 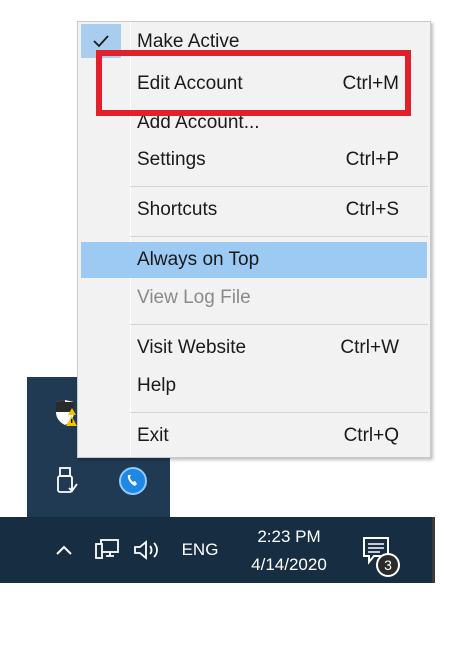 What do you see at coordinates (194, 297) in the screenshot?
I see `menu-item-label: View Log File` at bounding box center [194, 297].